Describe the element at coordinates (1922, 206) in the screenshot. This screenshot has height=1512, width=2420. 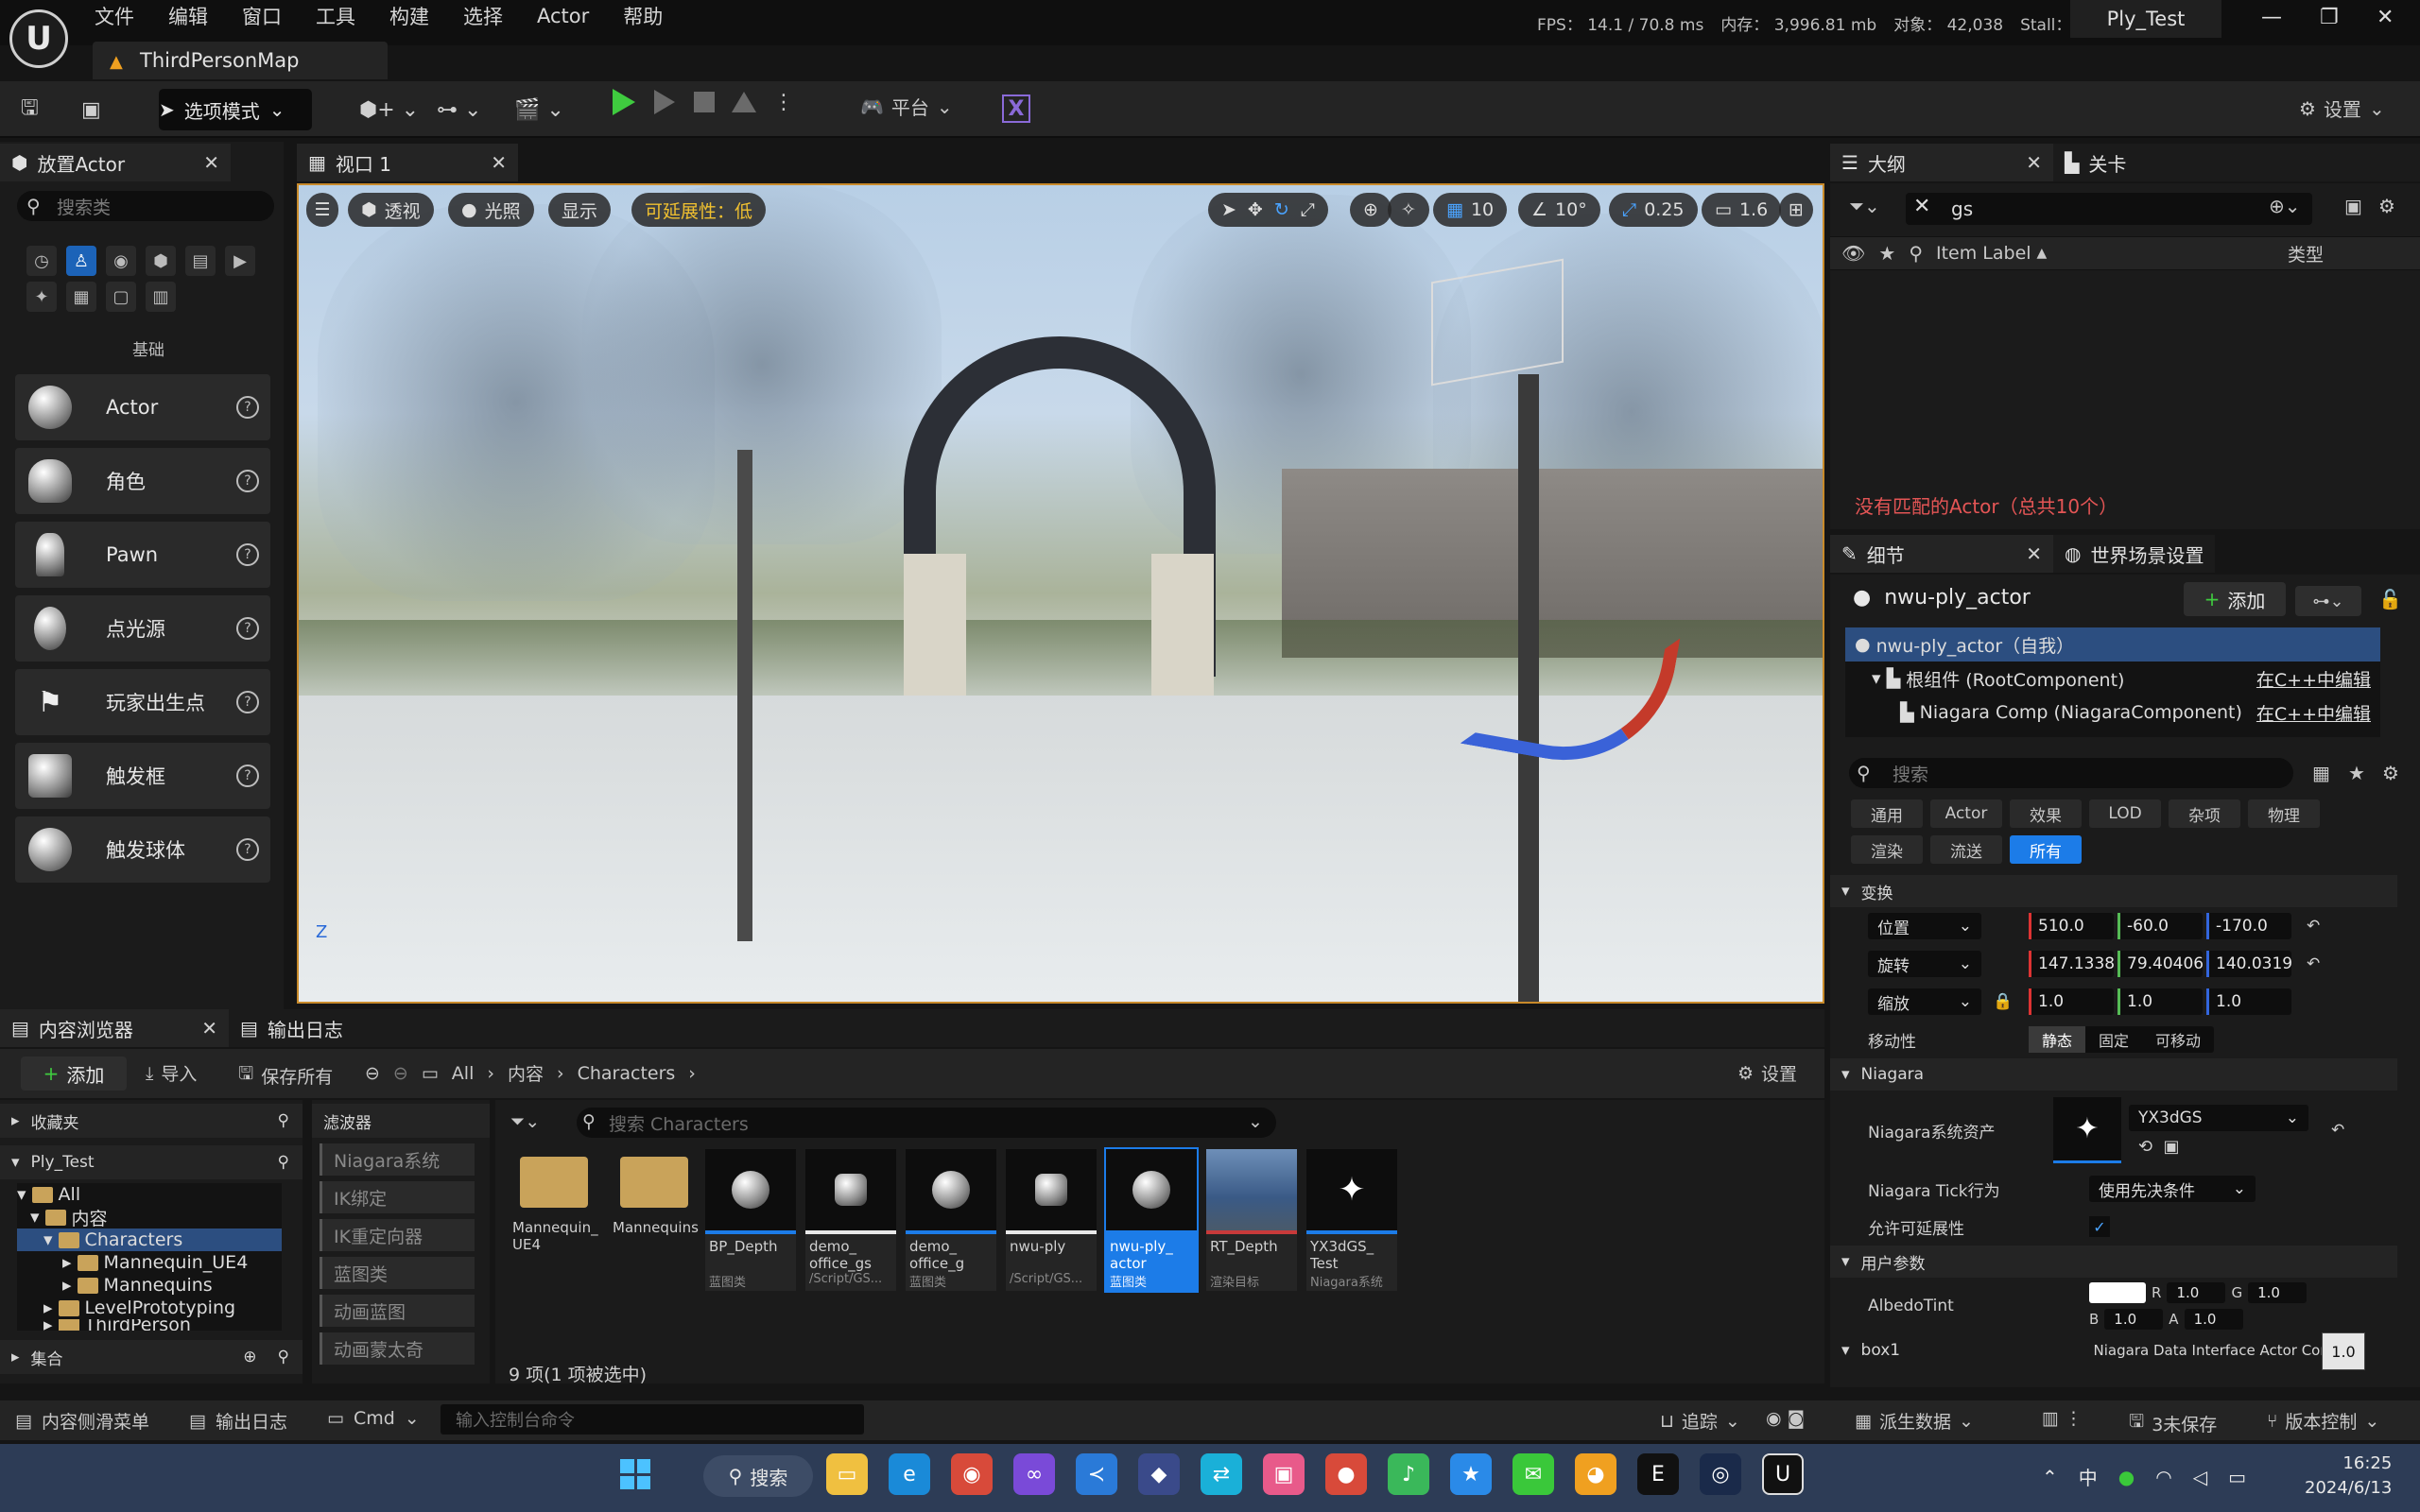
I see `clear-search-icon: ✕` at that location.